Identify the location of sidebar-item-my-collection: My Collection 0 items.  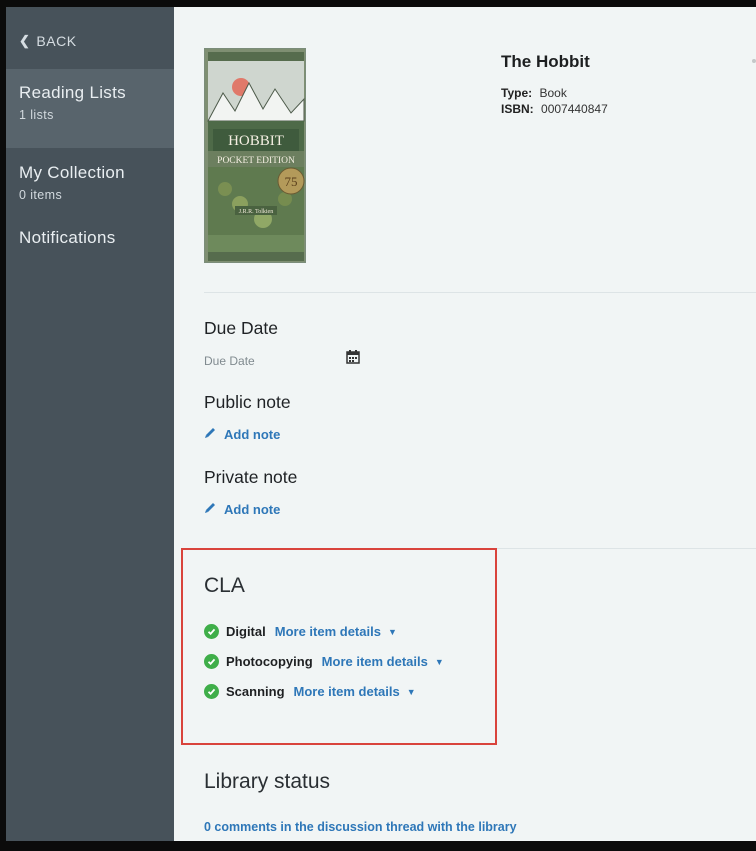
(90, 188).